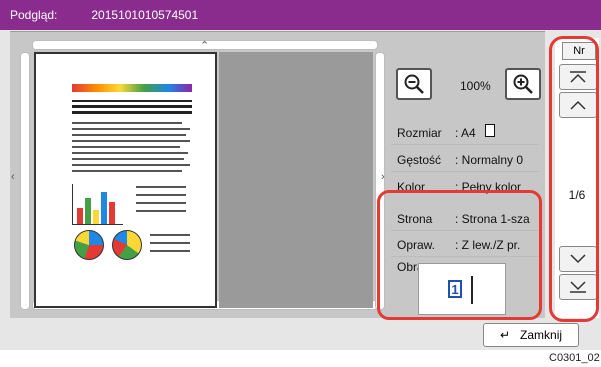 The height and width of the screenshot is (367, 601). What do you see at coordinates (97, 204) in the screenshot?
I see `bar-chart-graphic` at bounding box center [97, 204].